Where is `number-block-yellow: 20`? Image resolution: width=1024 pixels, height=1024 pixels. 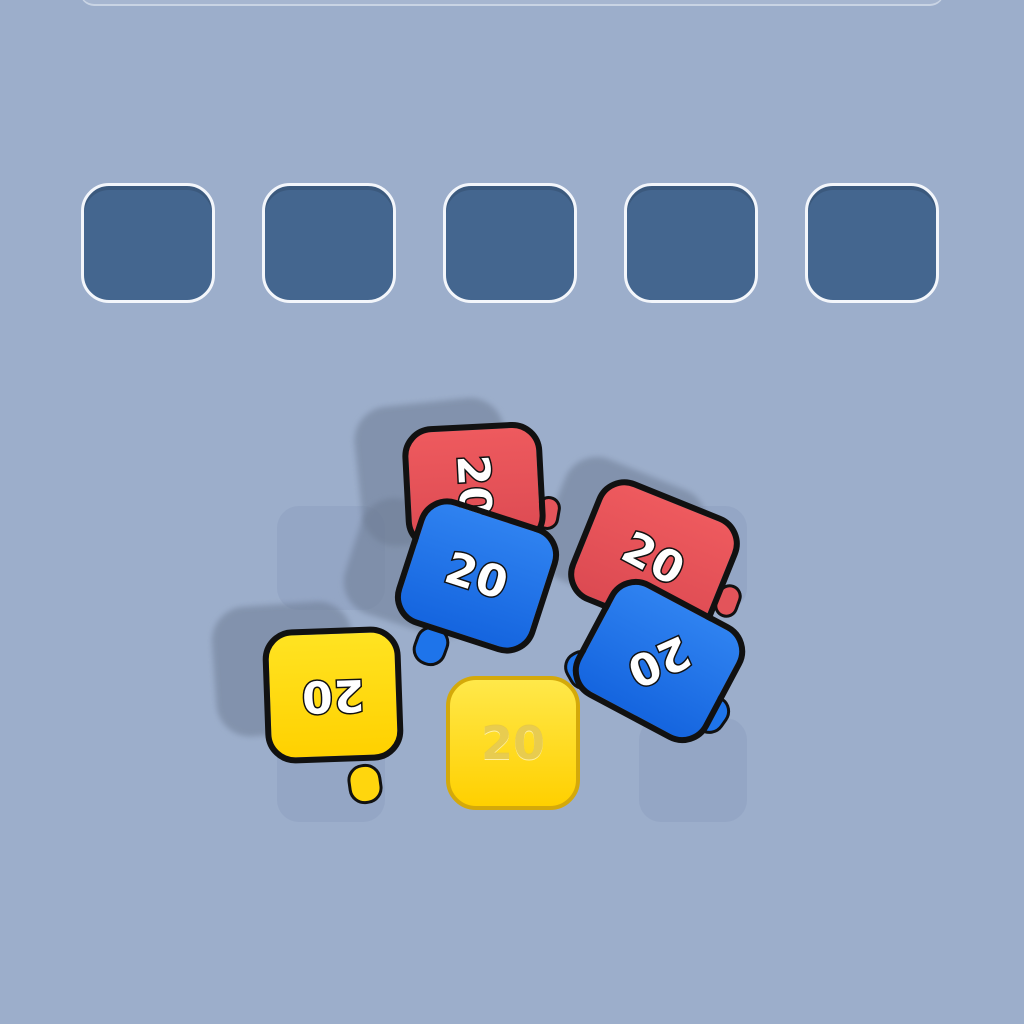 number-block-yellow: 20 is located at coordinates (333, 695).